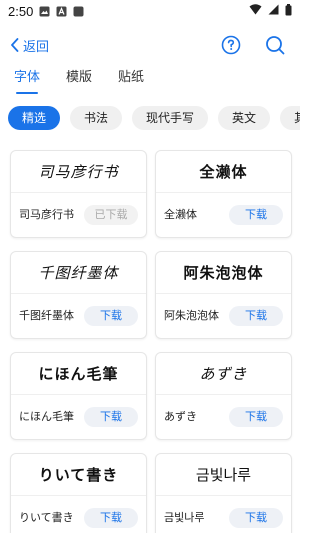 This screenshot has height=533, width=320. What do you see at coordinates (78, 475) in the screenshot?
I see `font-preview: りいて書き` at bounding box center [78, 475].